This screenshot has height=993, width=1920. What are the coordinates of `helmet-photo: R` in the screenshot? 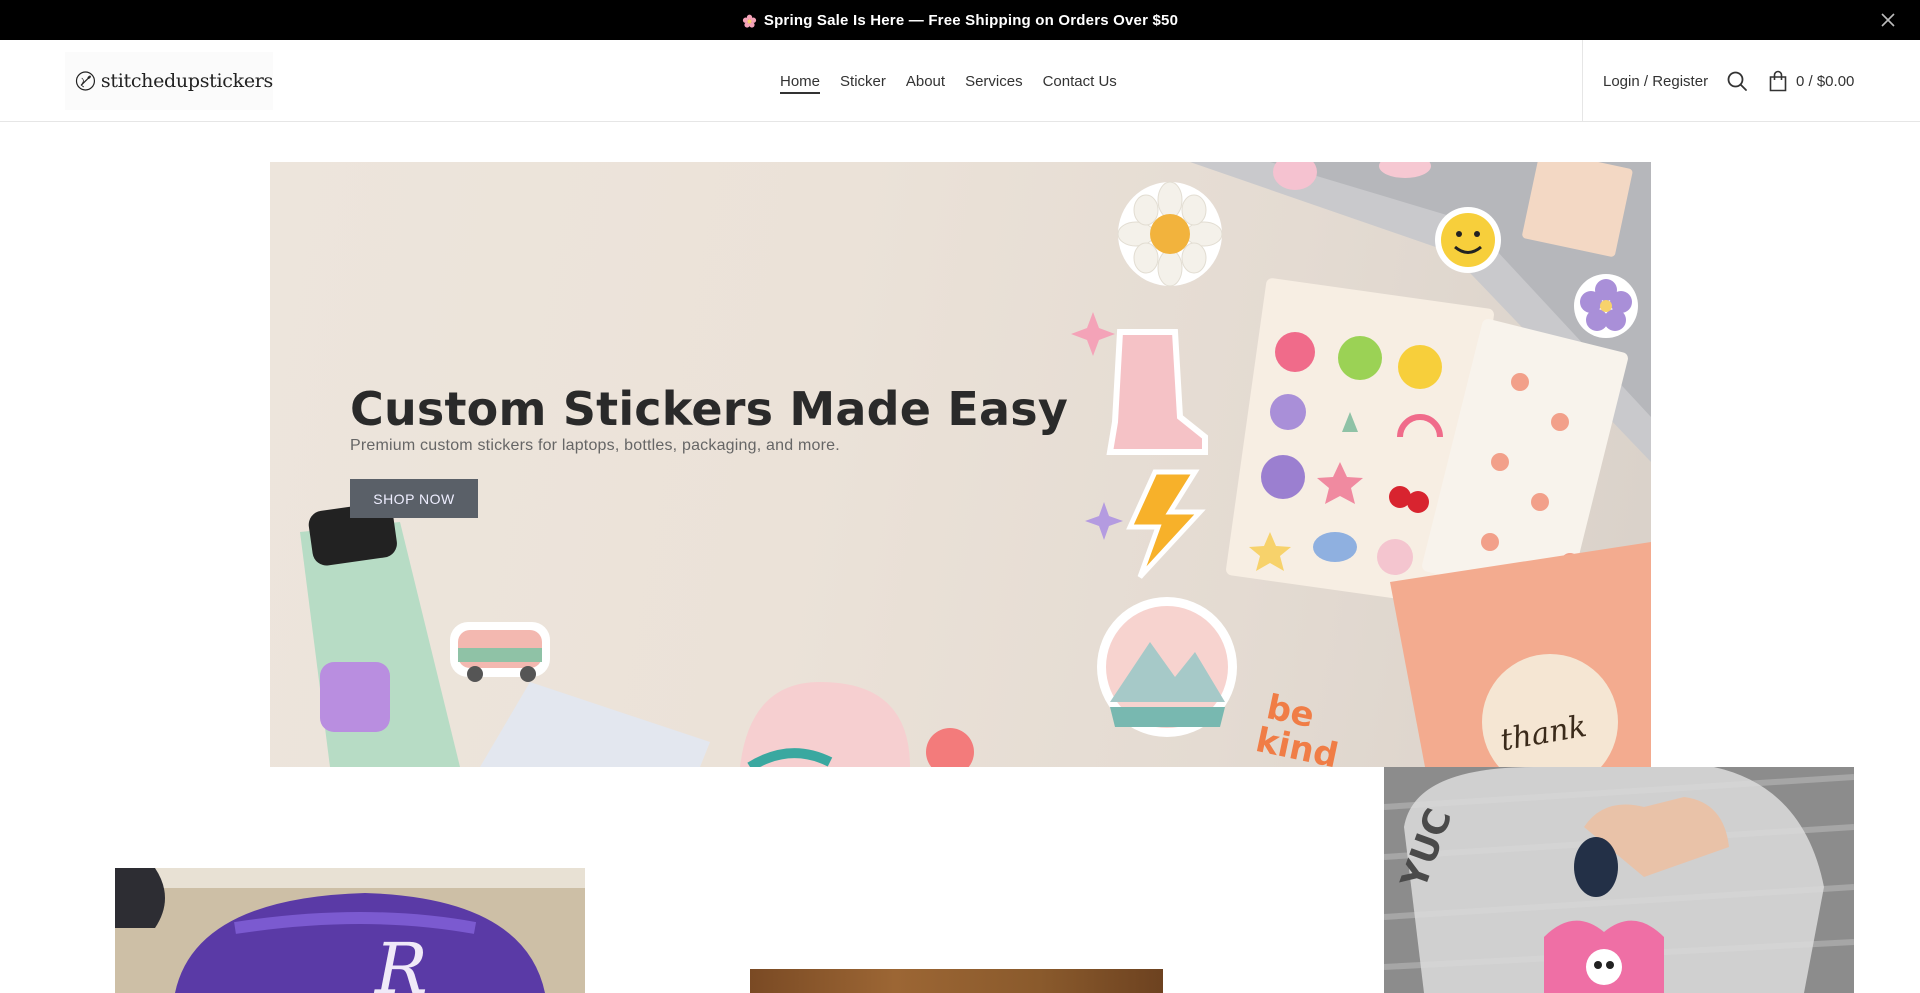 It's located at (350, 930).